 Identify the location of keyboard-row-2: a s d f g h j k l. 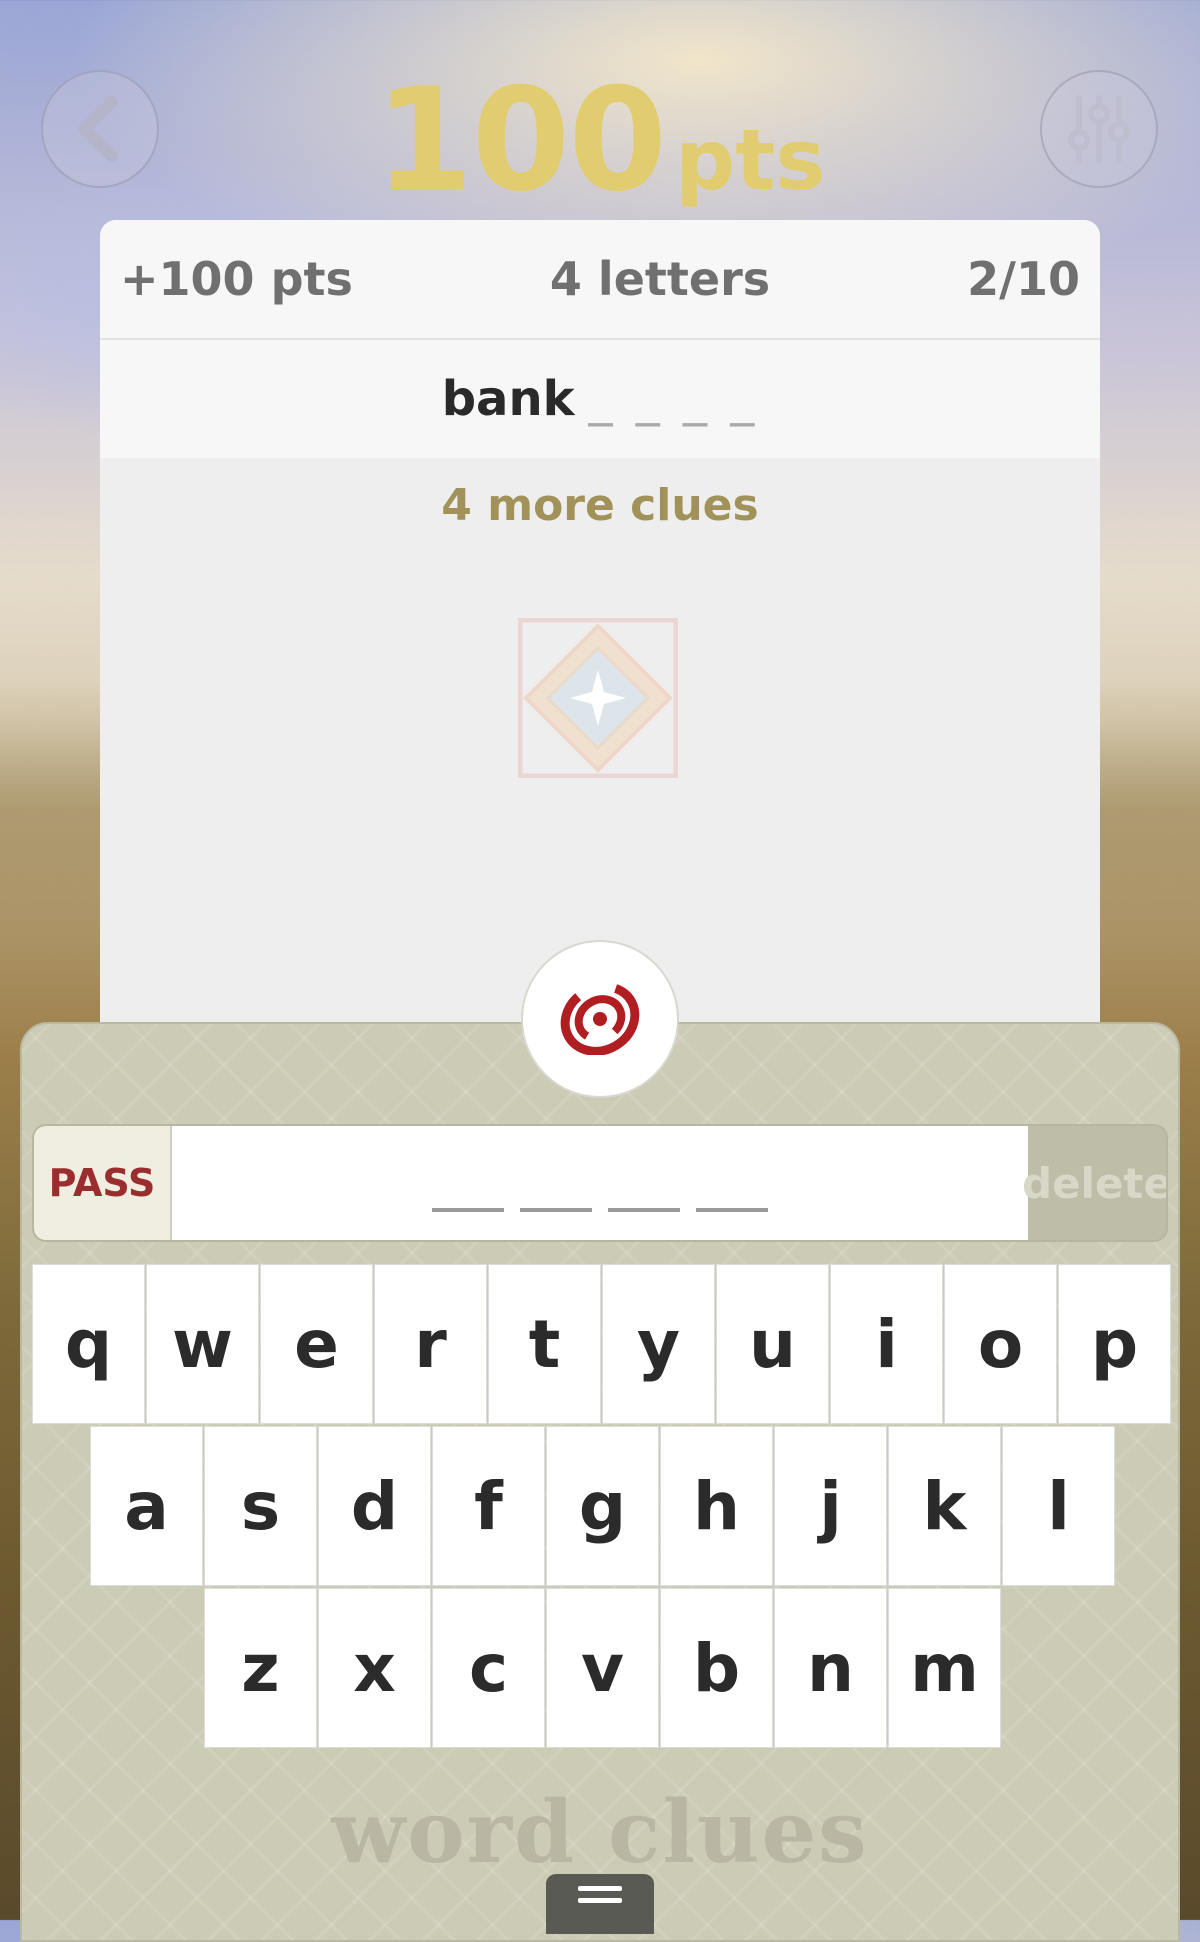
(603, 1506).